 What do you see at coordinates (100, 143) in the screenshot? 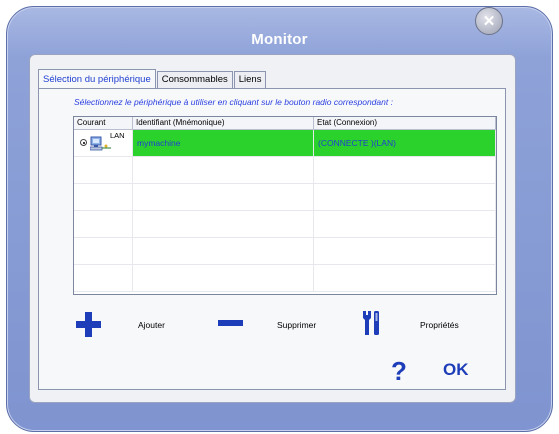
I see `computer-network-icon` at bounding box center [100, 143].